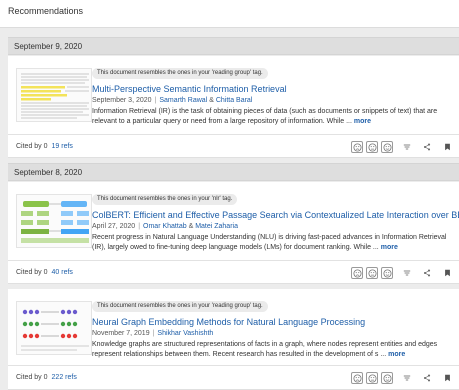 The image size is (459, 390). I want to click on date-divider-label: September 8, 2020, so click(48, 172).